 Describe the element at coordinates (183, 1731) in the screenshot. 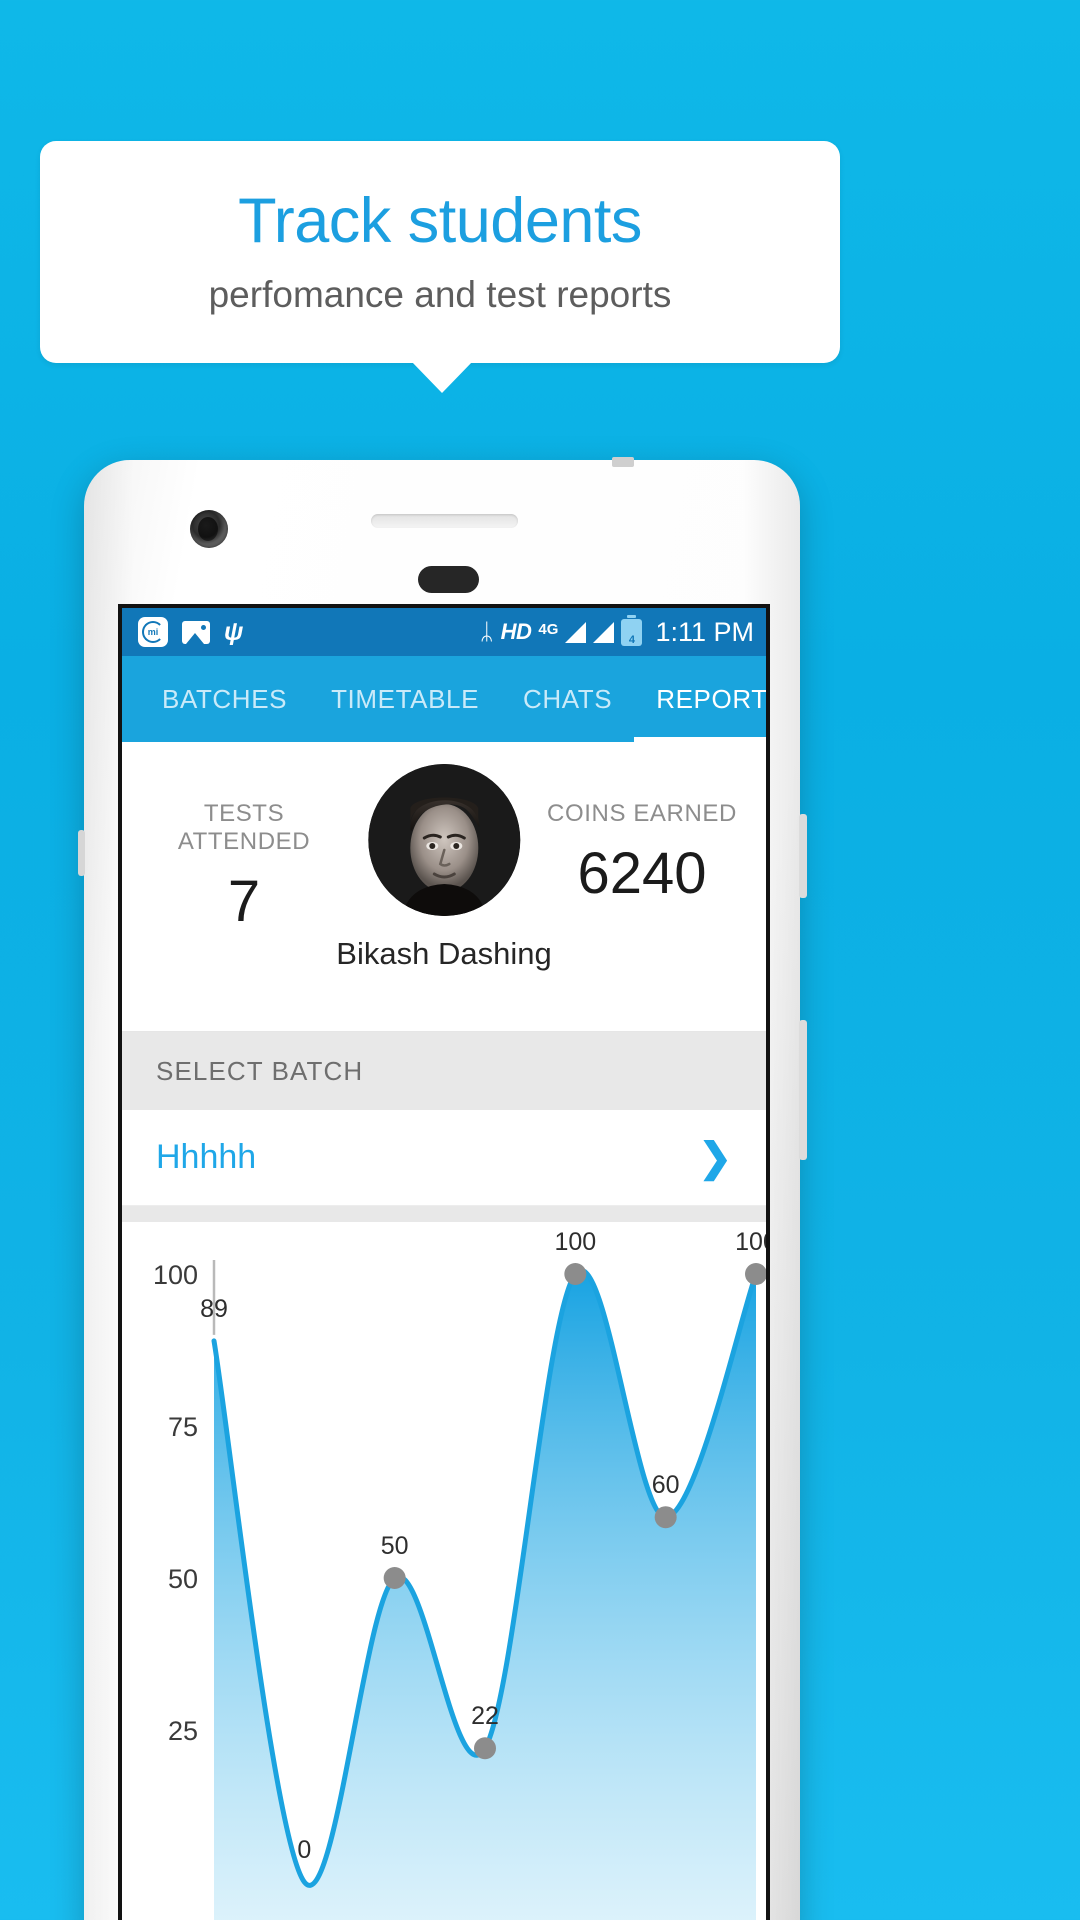

I see `chart-y-tick-label: 25` at that location.